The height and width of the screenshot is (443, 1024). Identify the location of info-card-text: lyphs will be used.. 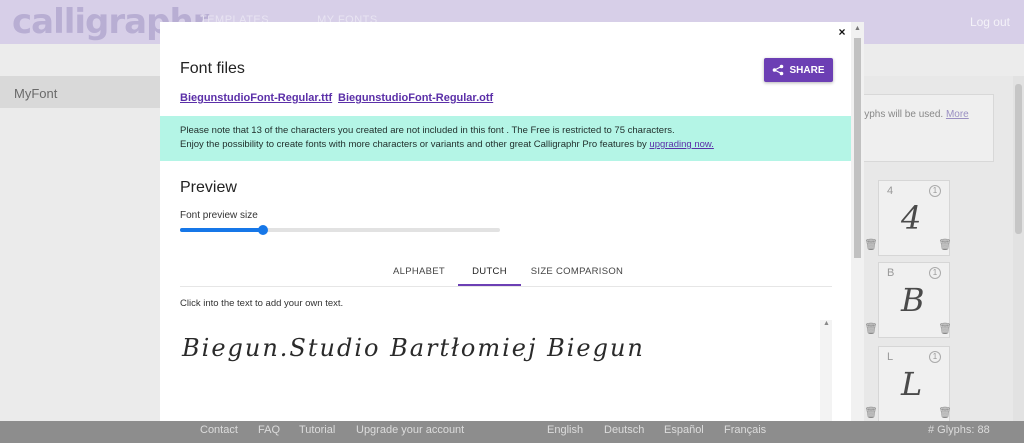
(903, 114).